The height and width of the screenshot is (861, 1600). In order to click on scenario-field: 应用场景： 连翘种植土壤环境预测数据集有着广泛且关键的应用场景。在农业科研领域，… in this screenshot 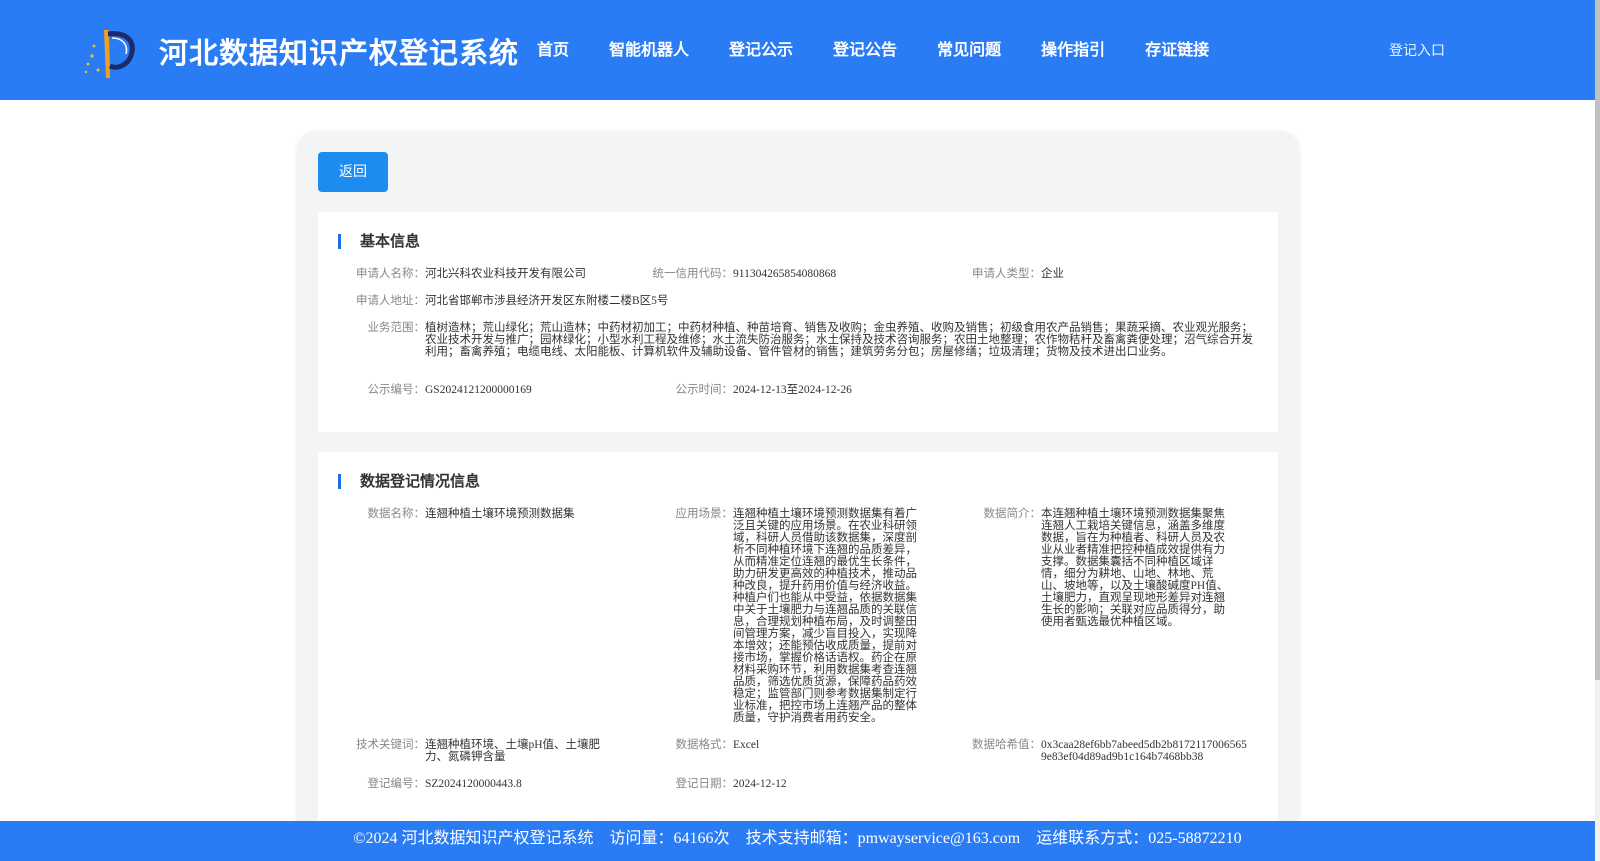, I will do `click(801, 616)`.